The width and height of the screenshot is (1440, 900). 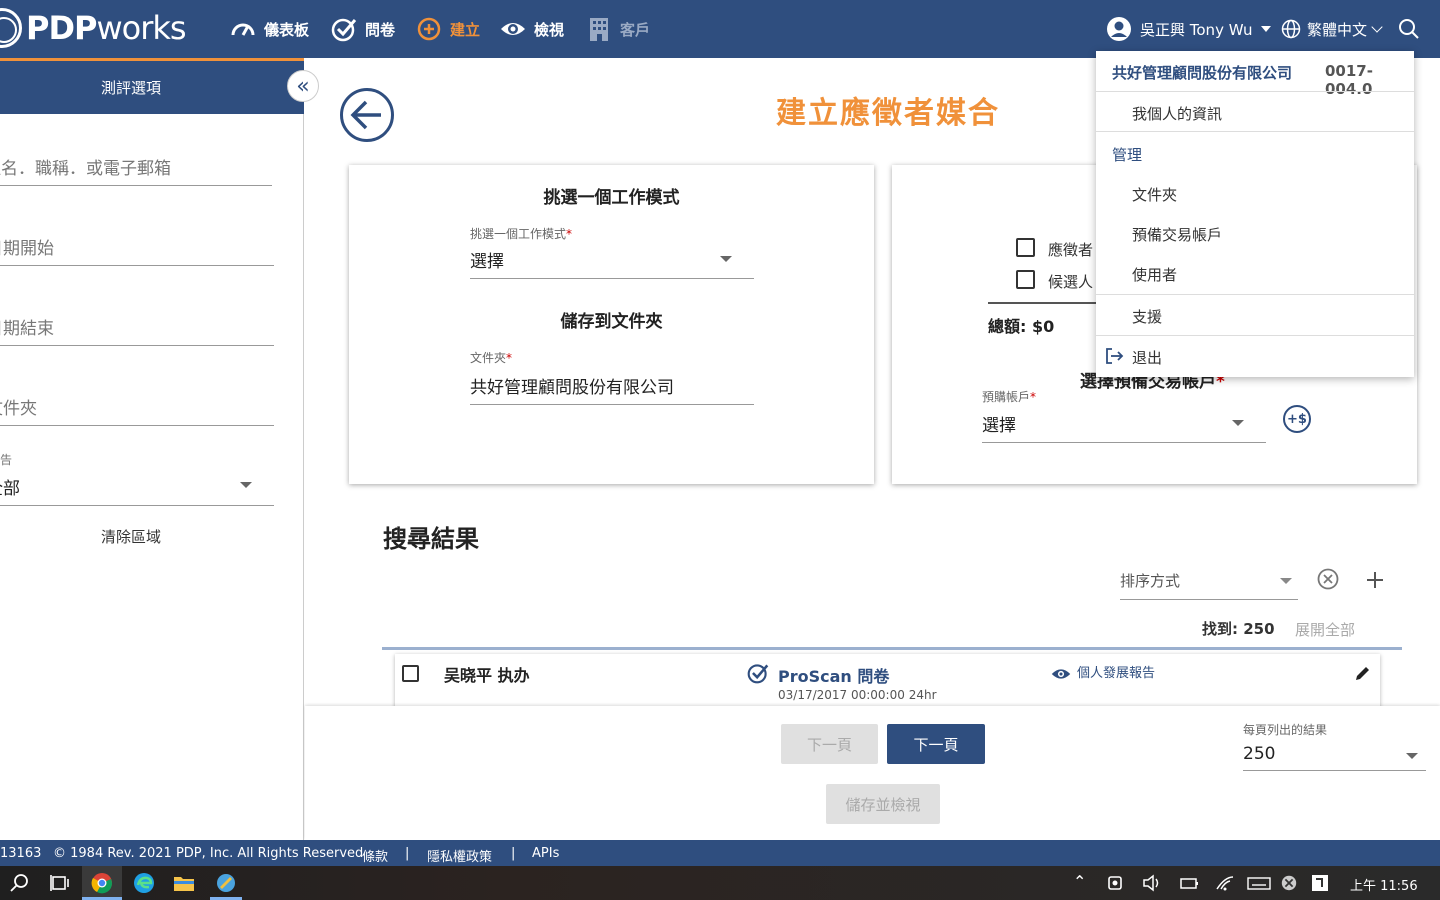 What do you see at coordinates (11, 28) in the screenshot?
I see `logo-globe-icon` at bounding box center [11, 28].